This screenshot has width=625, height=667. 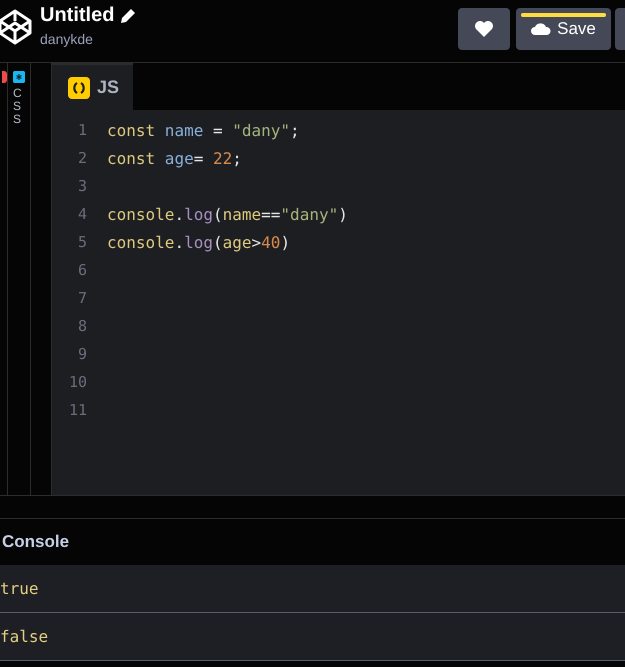 What do you see at coordinates (198, 242) in the screenshot?
I see `code-line: console.log(age>40)` at bounding box center [198, 242].